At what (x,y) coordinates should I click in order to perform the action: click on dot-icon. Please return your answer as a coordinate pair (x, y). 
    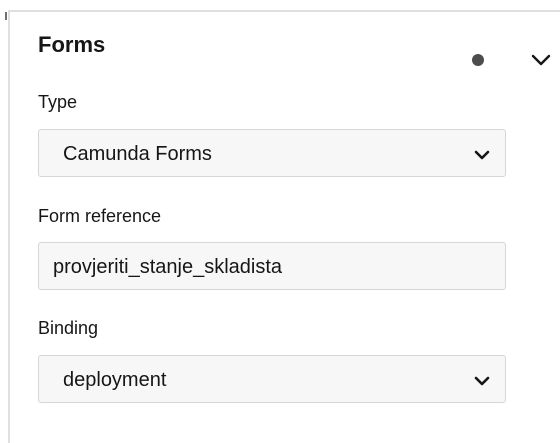
    Looking at the image, I should click on (478, 60).